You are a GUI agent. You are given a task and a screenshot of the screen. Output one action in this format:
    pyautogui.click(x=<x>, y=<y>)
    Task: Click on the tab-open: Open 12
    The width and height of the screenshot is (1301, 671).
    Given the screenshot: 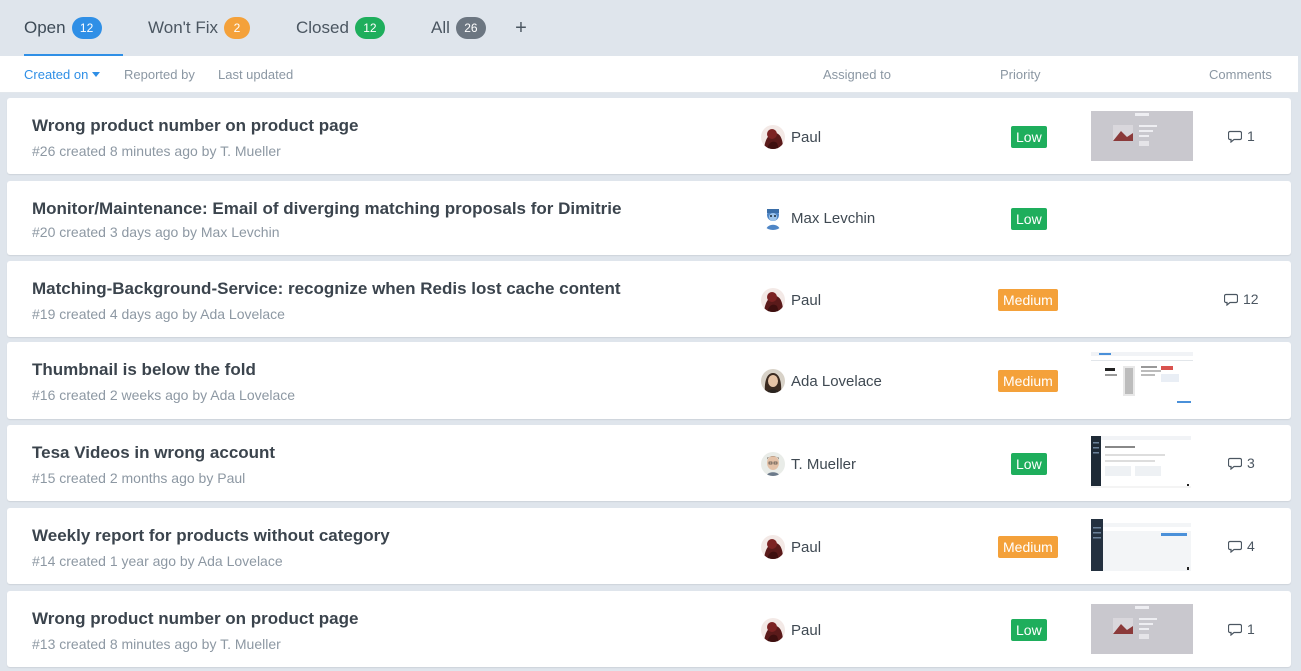 What is the action you would take?
    pyautogui.click(x=73, y=28)
    